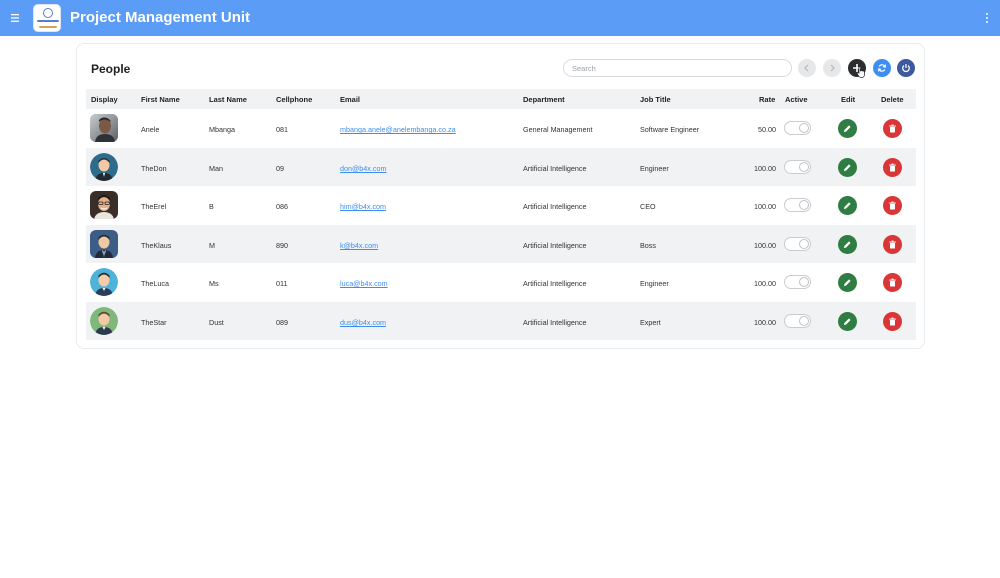 This screenshot has height=578, width=1000. What do you see at coordinates (796, 99) in the screenshot?
I see `column-header-active: Active` at bounding box center [796, 99].